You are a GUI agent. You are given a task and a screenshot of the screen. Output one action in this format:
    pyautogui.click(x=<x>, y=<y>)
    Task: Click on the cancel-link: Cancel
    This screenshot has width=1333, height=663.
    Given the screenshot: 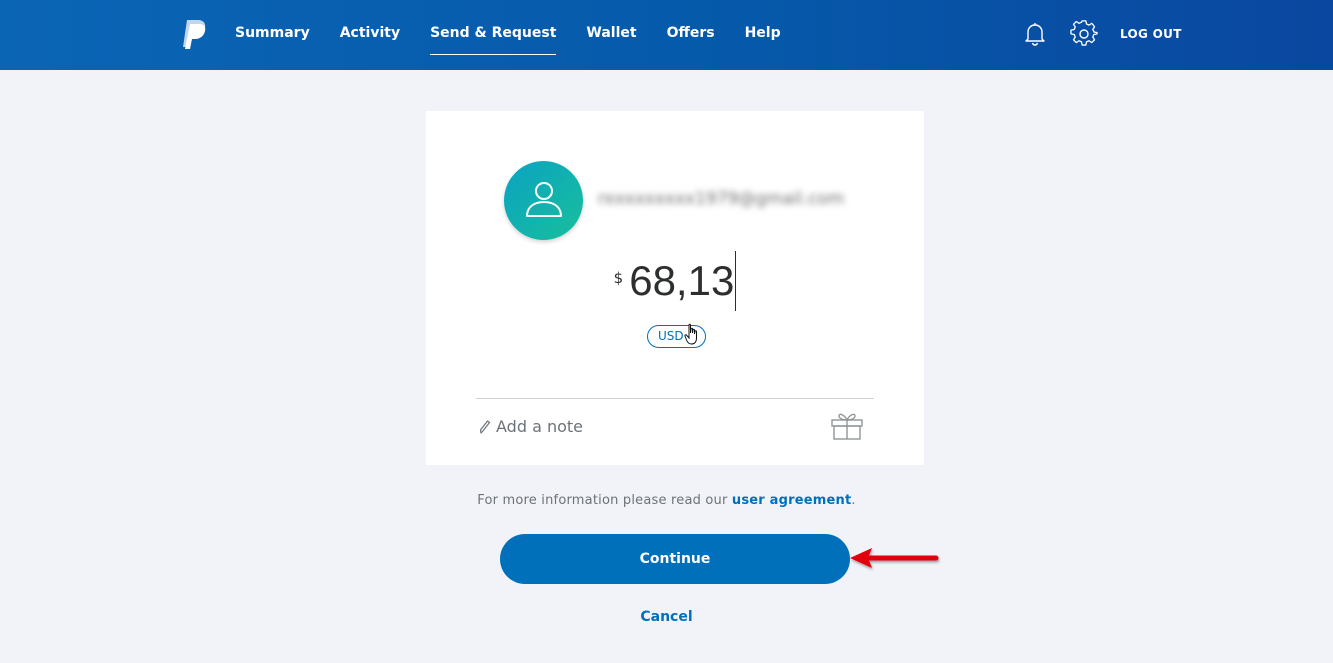 What is the action you would take?
    pyautogui.click(x=666, y=617)
    